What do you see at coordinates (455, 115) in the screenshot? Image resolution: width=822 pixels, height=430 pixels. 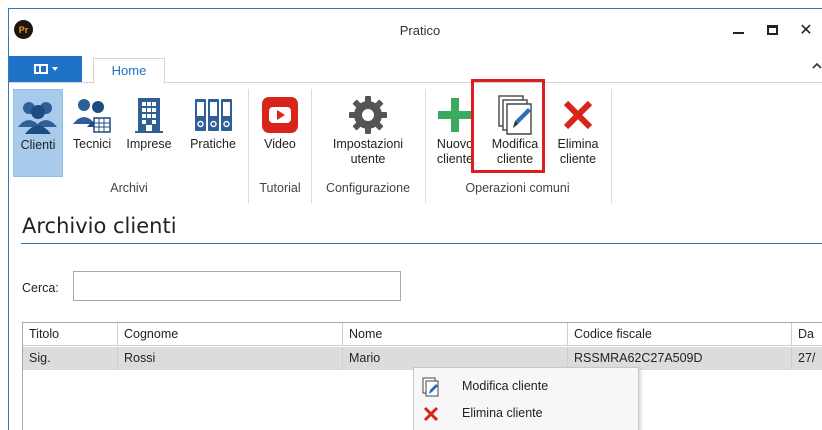 I see `plus-icon` at bounding box center [455, 115].